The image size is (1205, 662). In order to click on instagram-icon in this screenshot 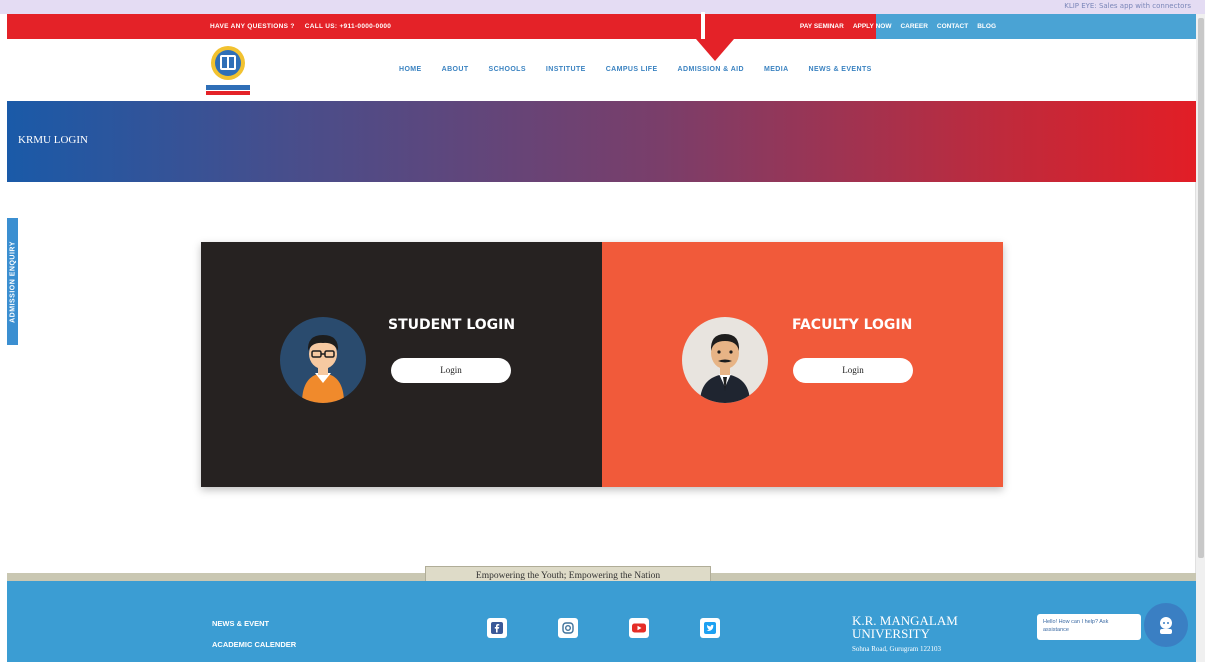, I will do `click(568, 628)`.